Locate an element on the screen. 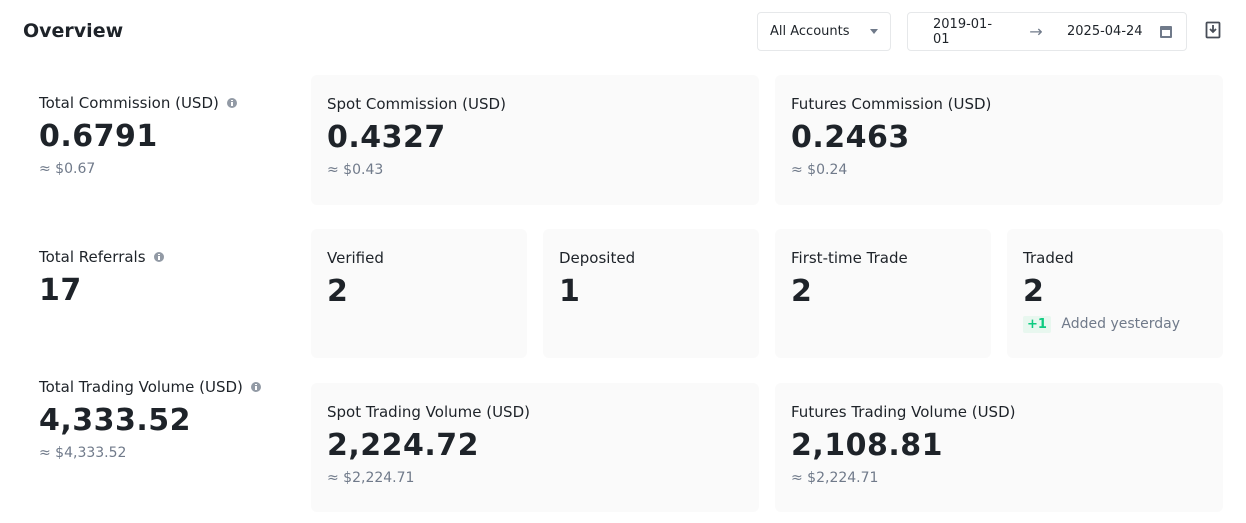 The height and width of the screenshot is (523, 1246). date-to: 2025-04-24 is located at coordinates (1107, 31).